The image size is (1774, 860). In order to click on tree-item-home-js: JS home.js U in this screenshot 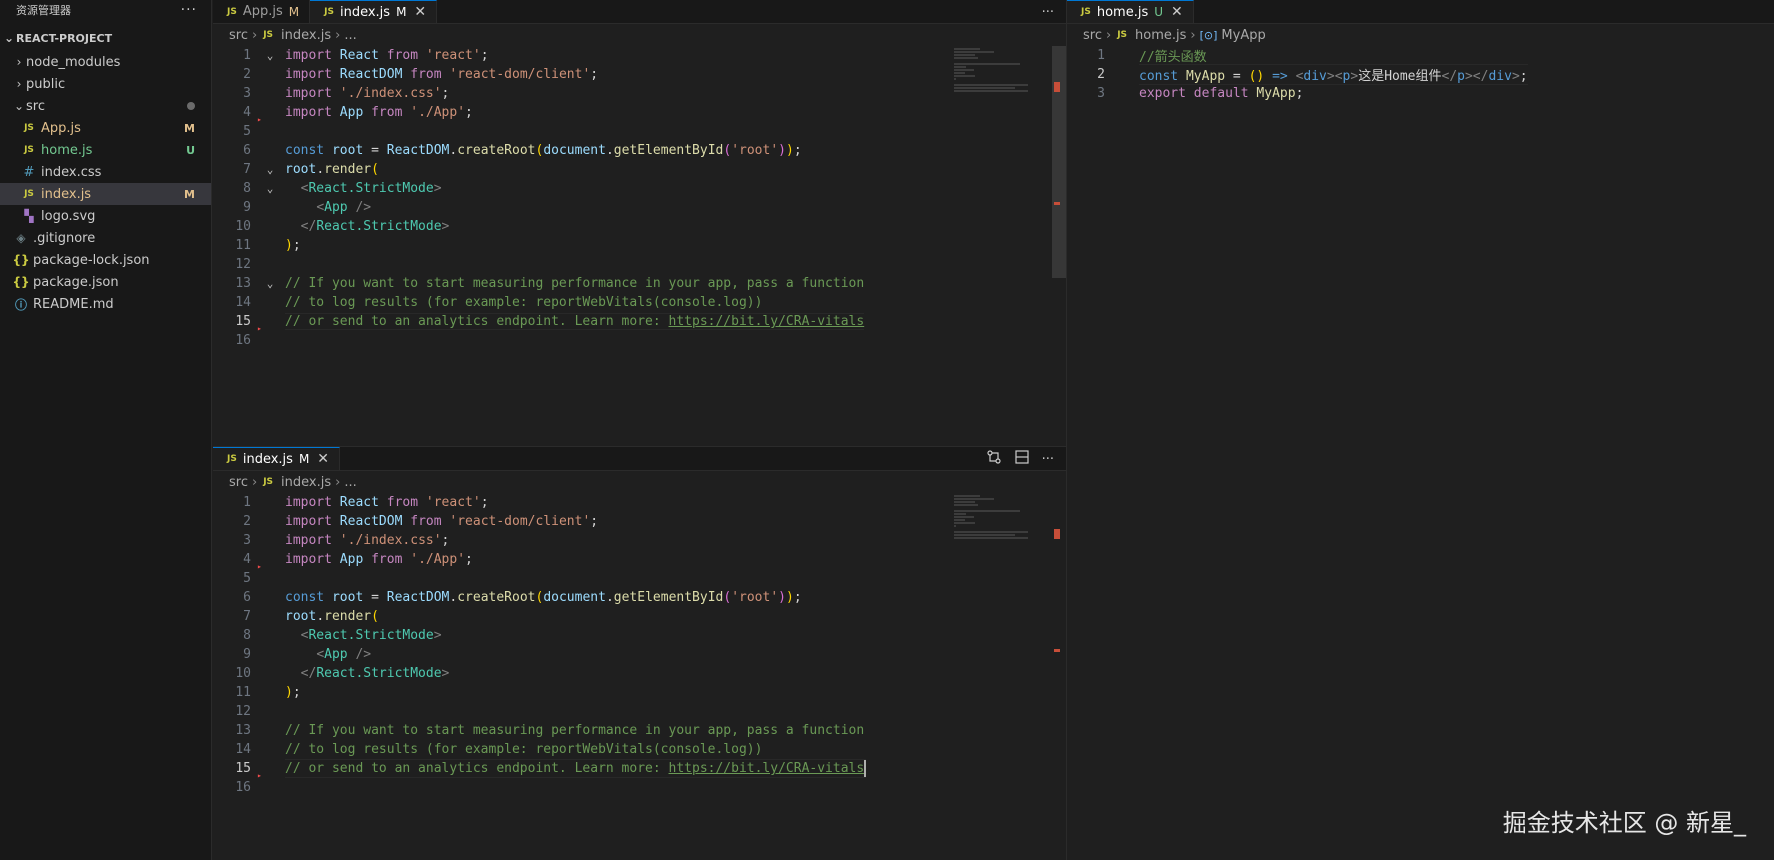, I will do `click(105, 150)`.